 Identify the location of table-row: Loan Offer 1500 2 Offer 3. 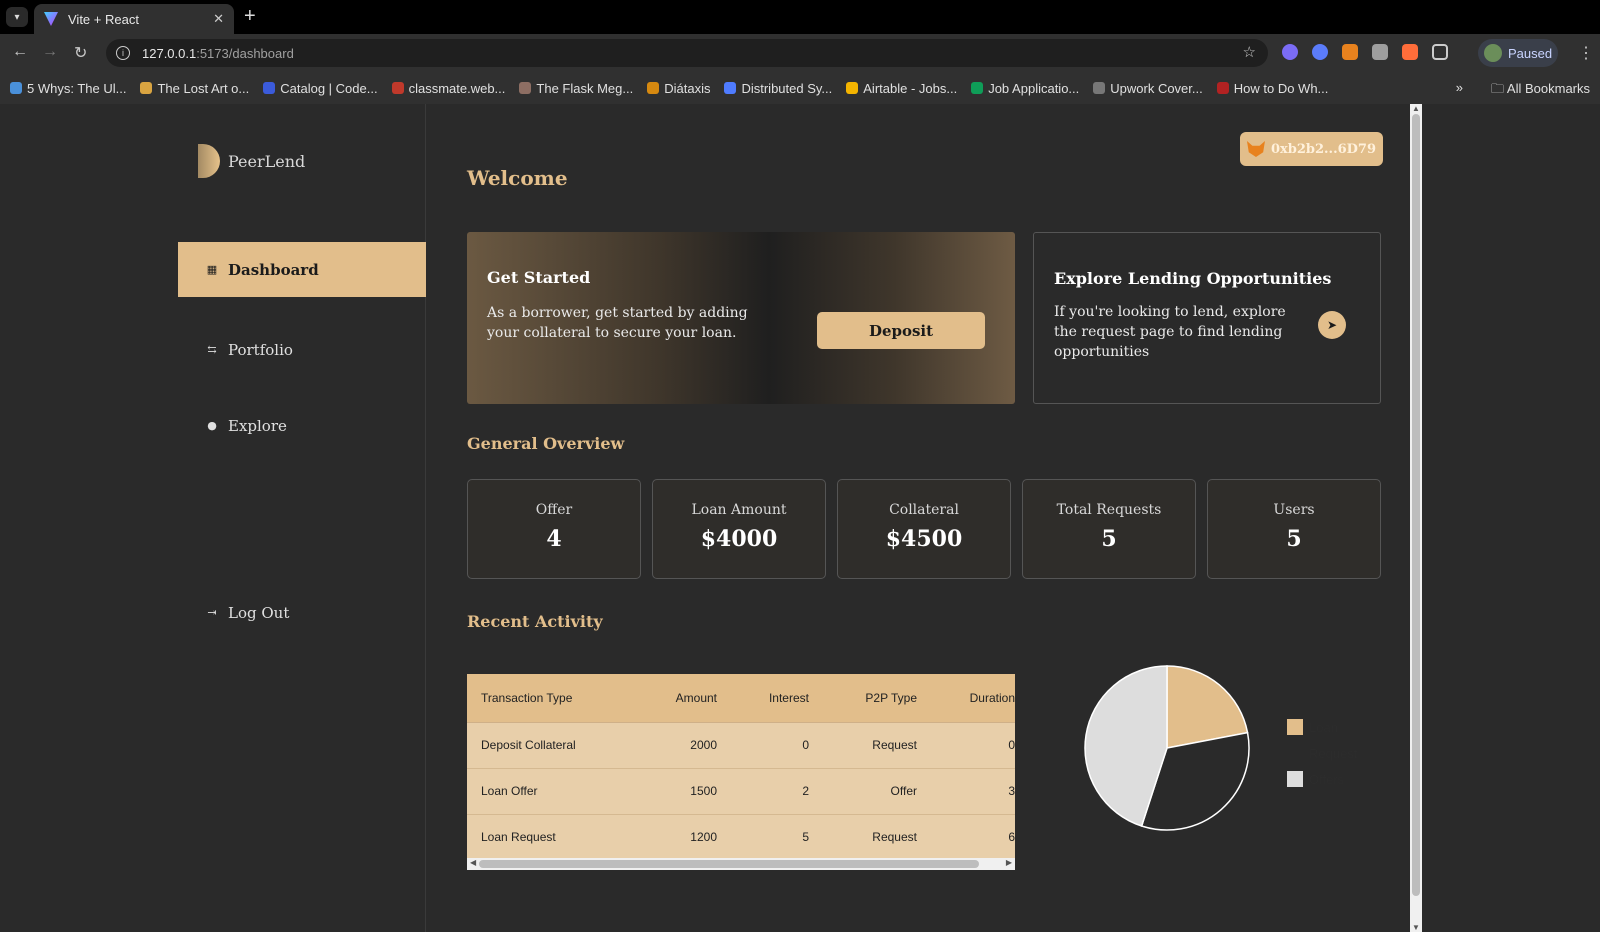
(741, 791).